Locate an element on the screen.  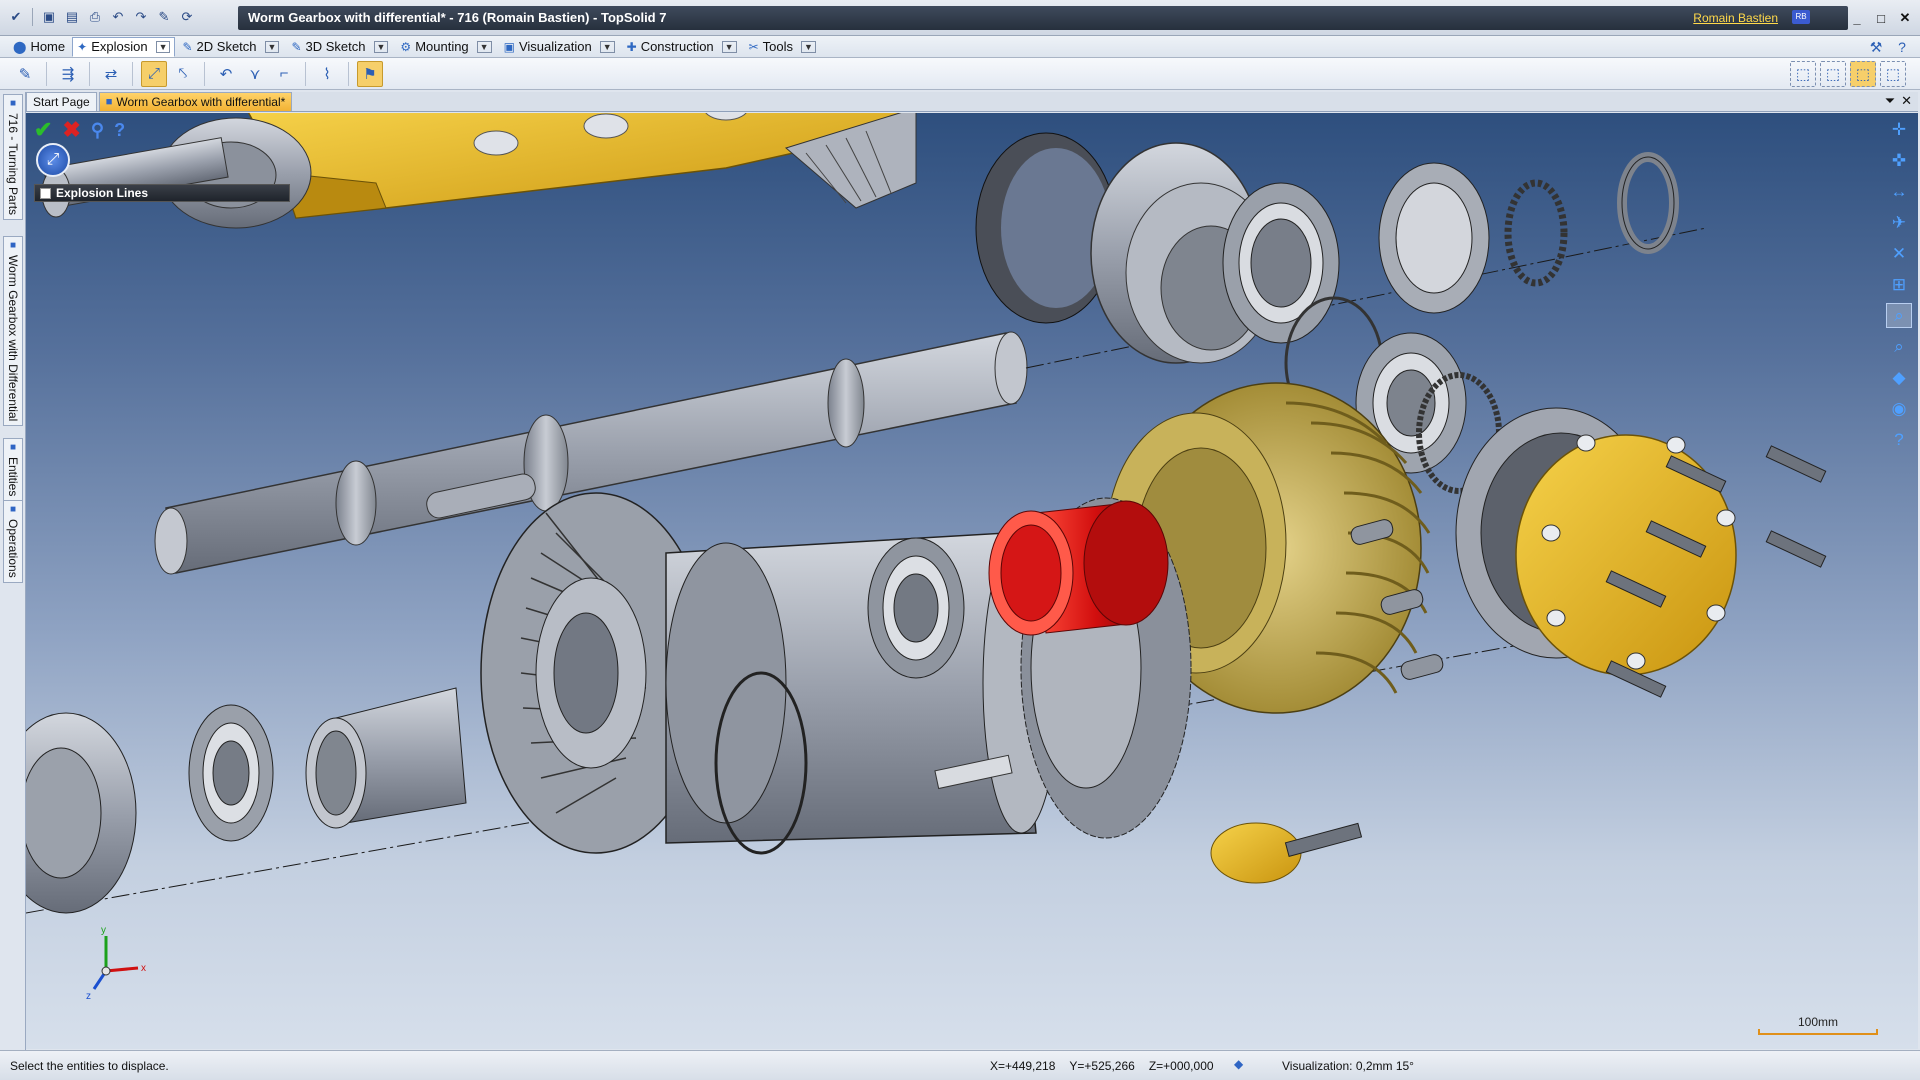
side-tab-turning-parts: ■ 716 - Turning Parts is located at coordinates (13, 157).